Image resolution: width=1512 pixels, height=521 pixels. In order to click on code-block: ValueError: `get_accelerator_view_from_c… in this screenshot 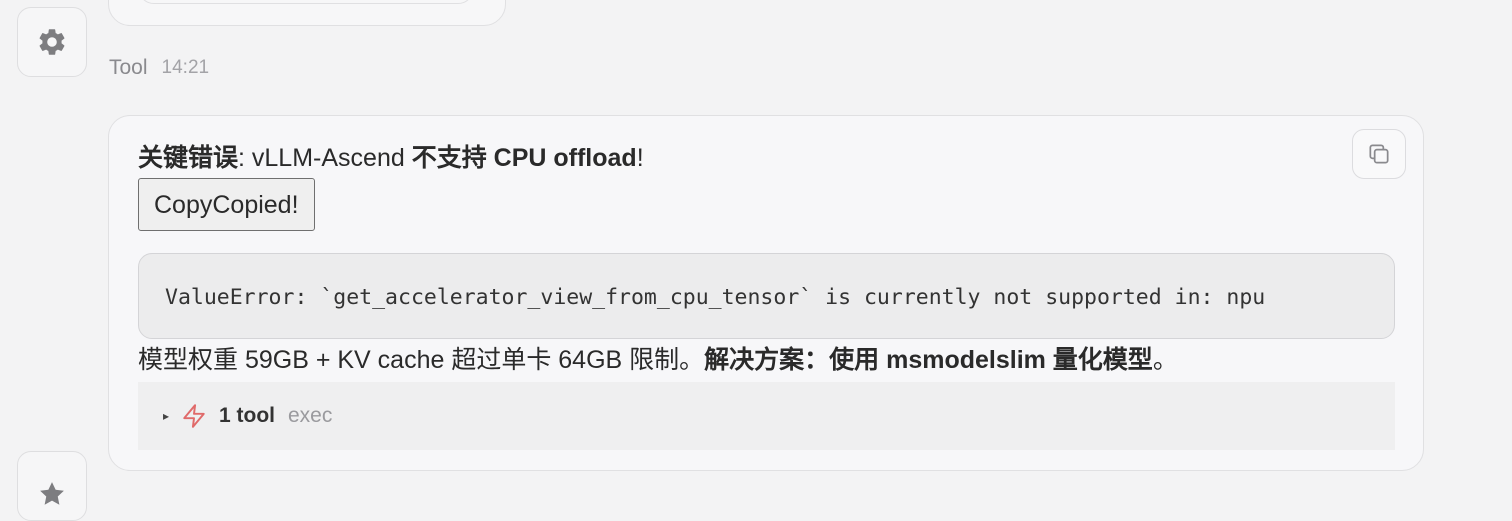, I will do `click(766, 296)`.